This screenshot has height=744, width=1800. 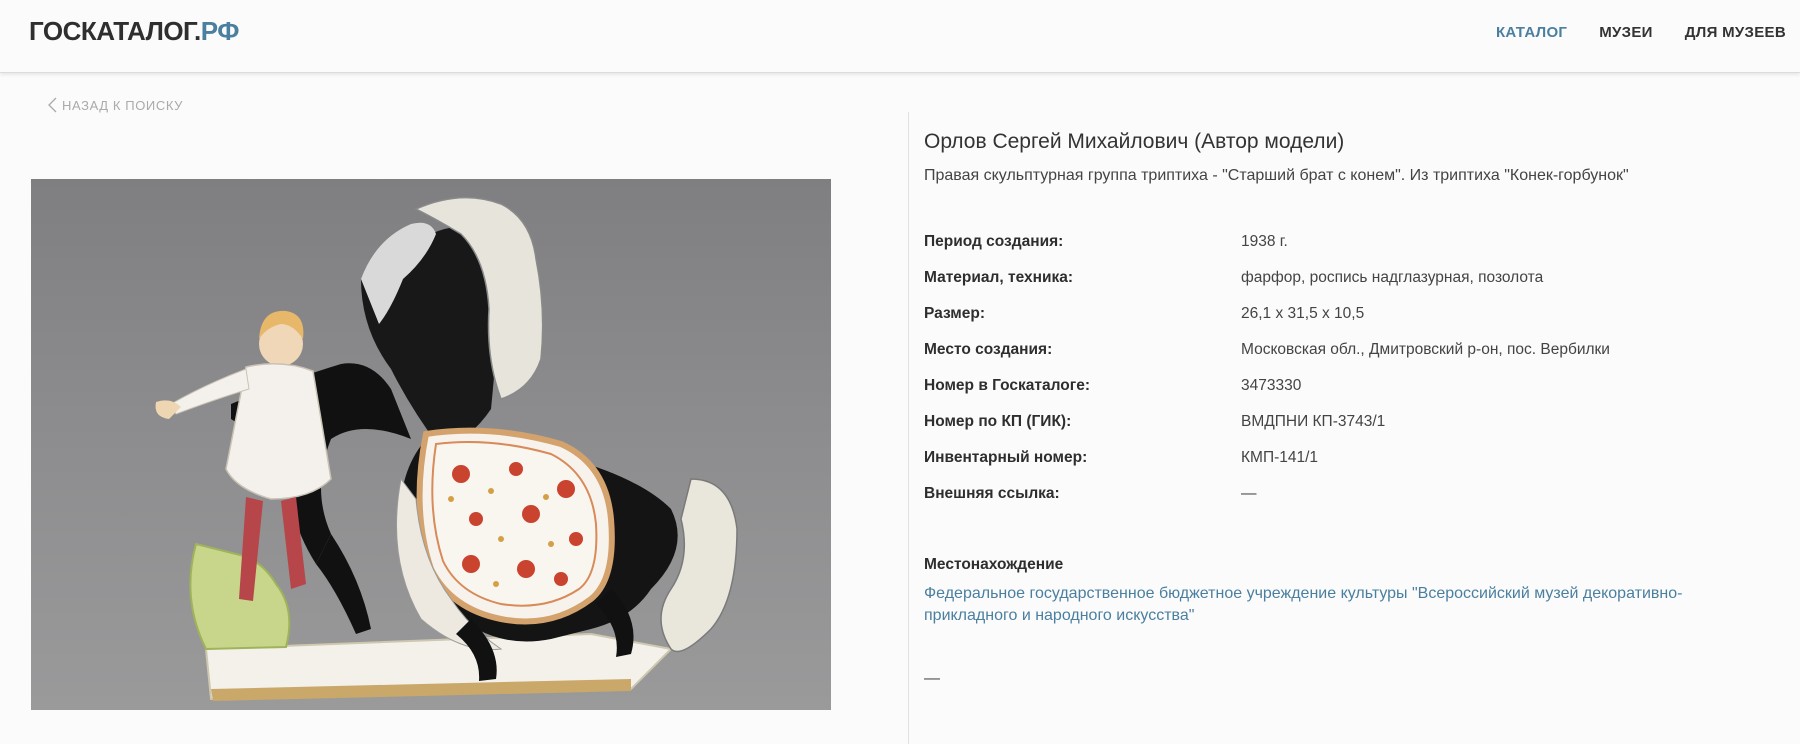 I want to click on chevron-left-icon, so click(x=52, y=105).